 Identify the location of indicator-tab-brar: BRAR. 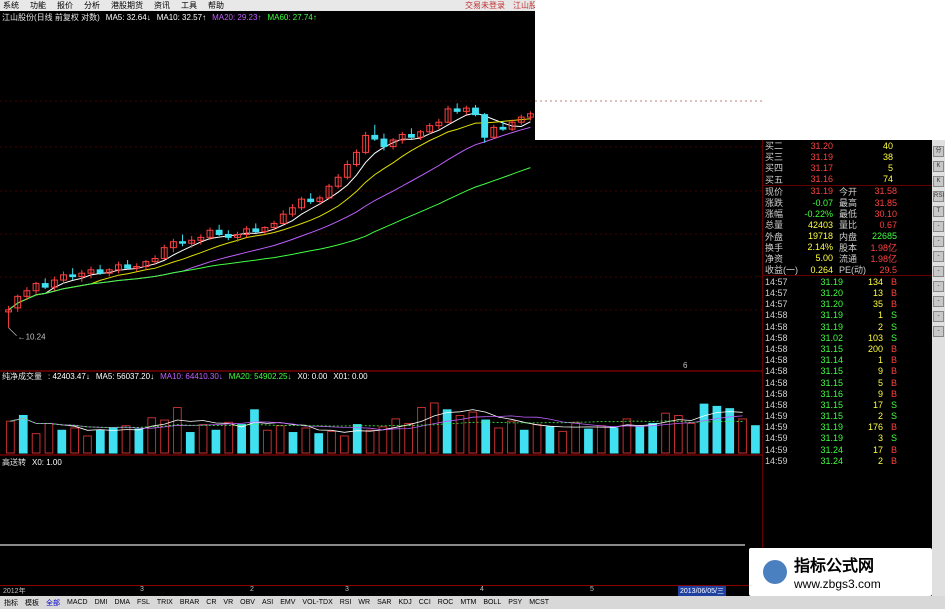
(189, 602).